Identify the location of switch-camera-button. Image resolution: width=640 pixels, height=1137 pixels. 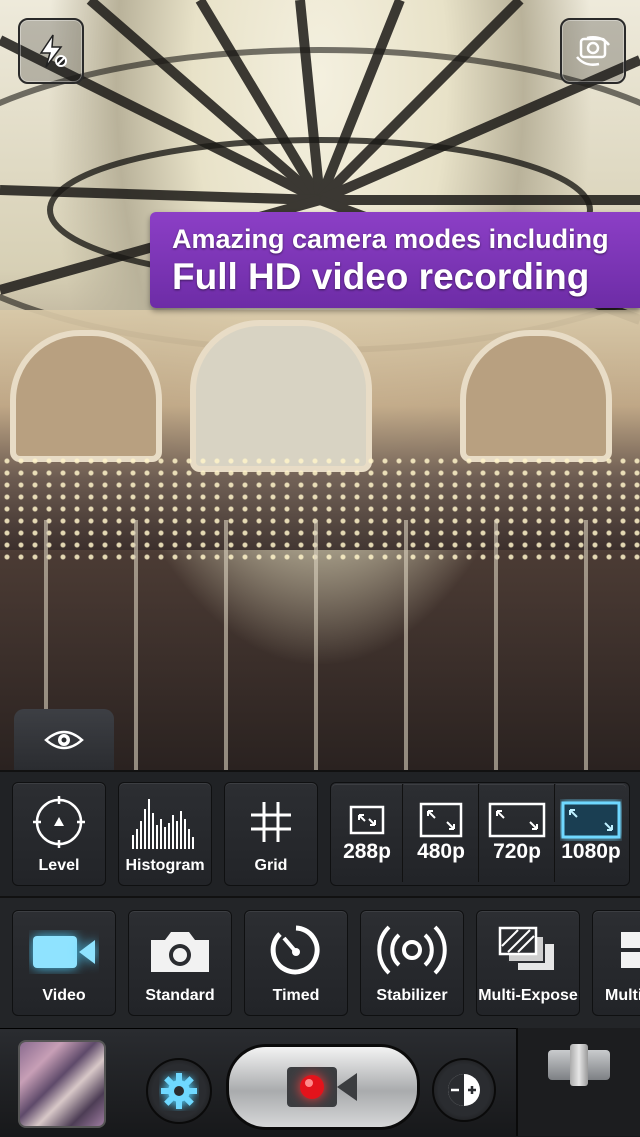
(593, 51).